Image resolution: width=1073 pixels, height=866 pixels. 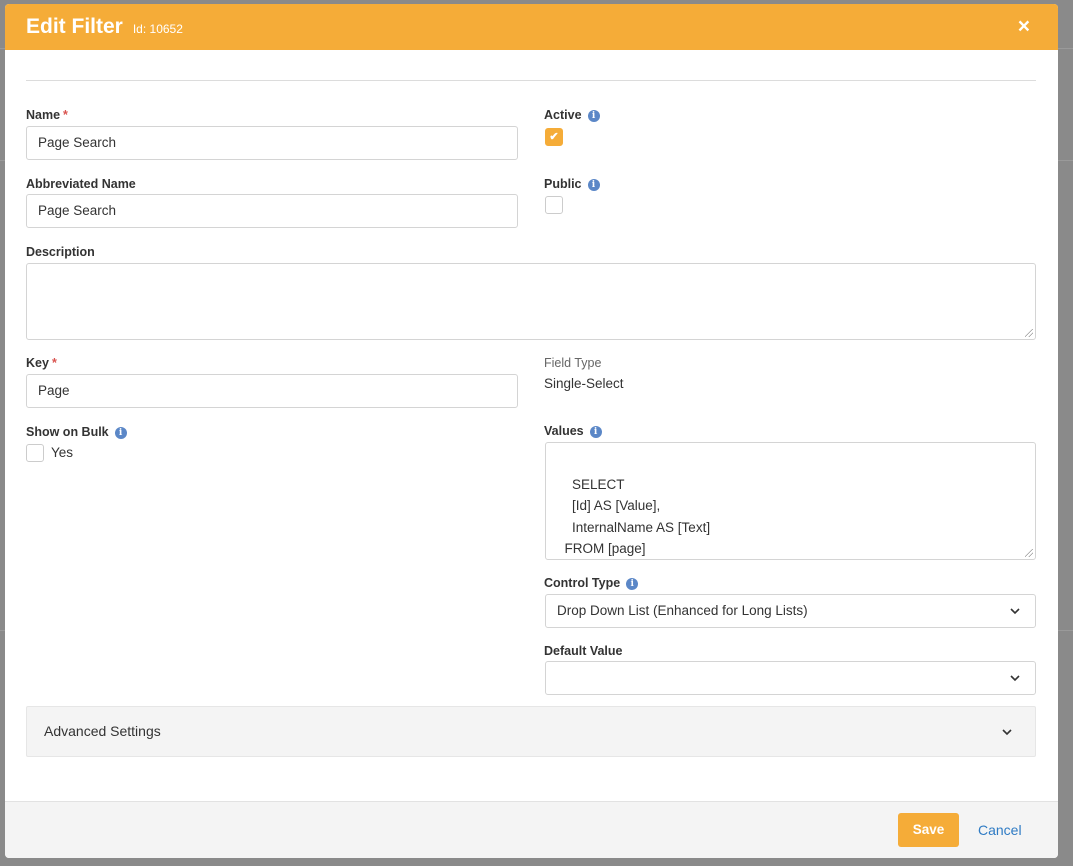 What do you see at coordinates (37, 363) in the screenshot?
I see `key-label-text: Key` at bounding box center [37, 363].